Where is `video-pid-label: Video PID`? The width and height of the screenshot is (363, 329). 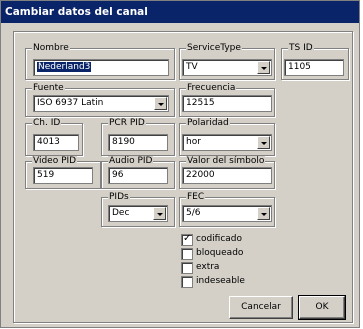 video-pid-label: Video PID is located at coordinates (55, 161).